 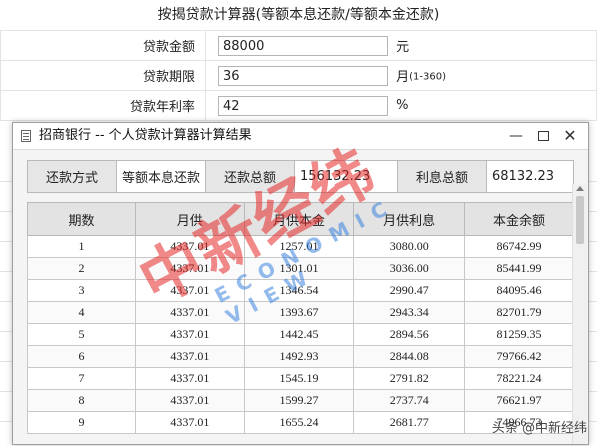 I want to click on term-unit: 月, so click(x=403, y=77).